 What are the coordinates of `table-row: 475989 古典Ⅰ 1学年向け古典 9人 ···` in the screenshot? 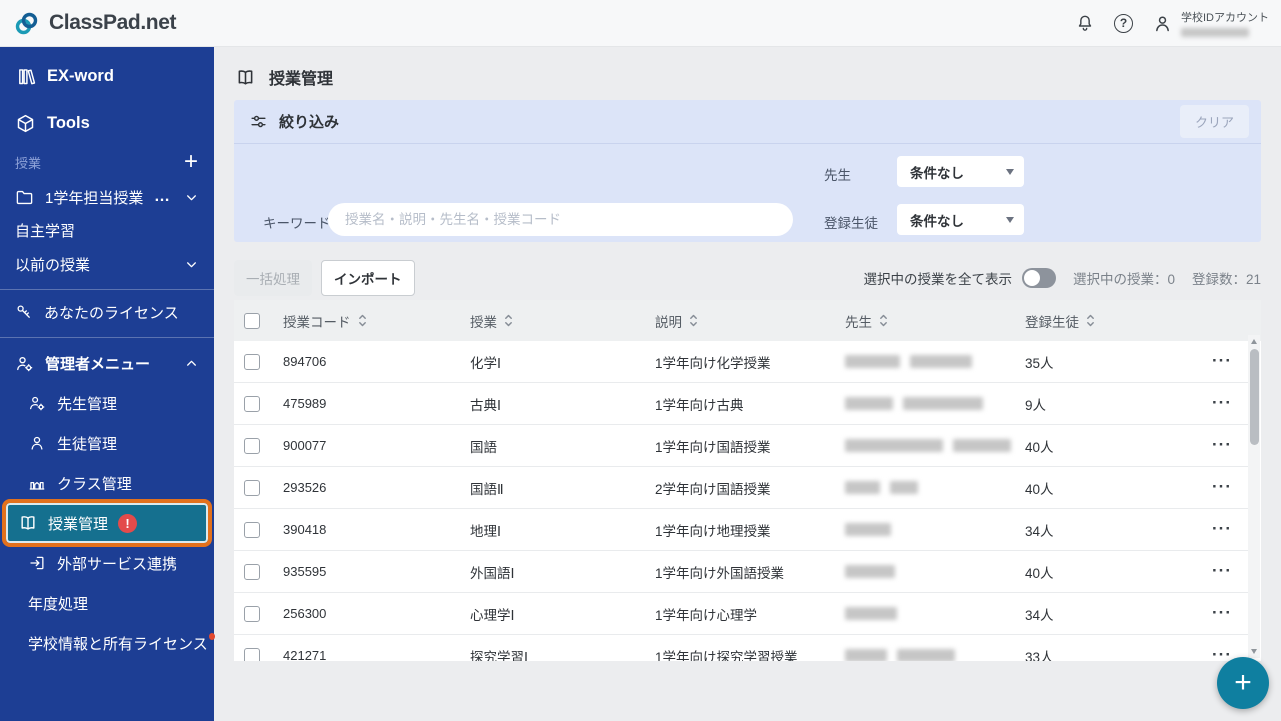 It's located at (741, 404).